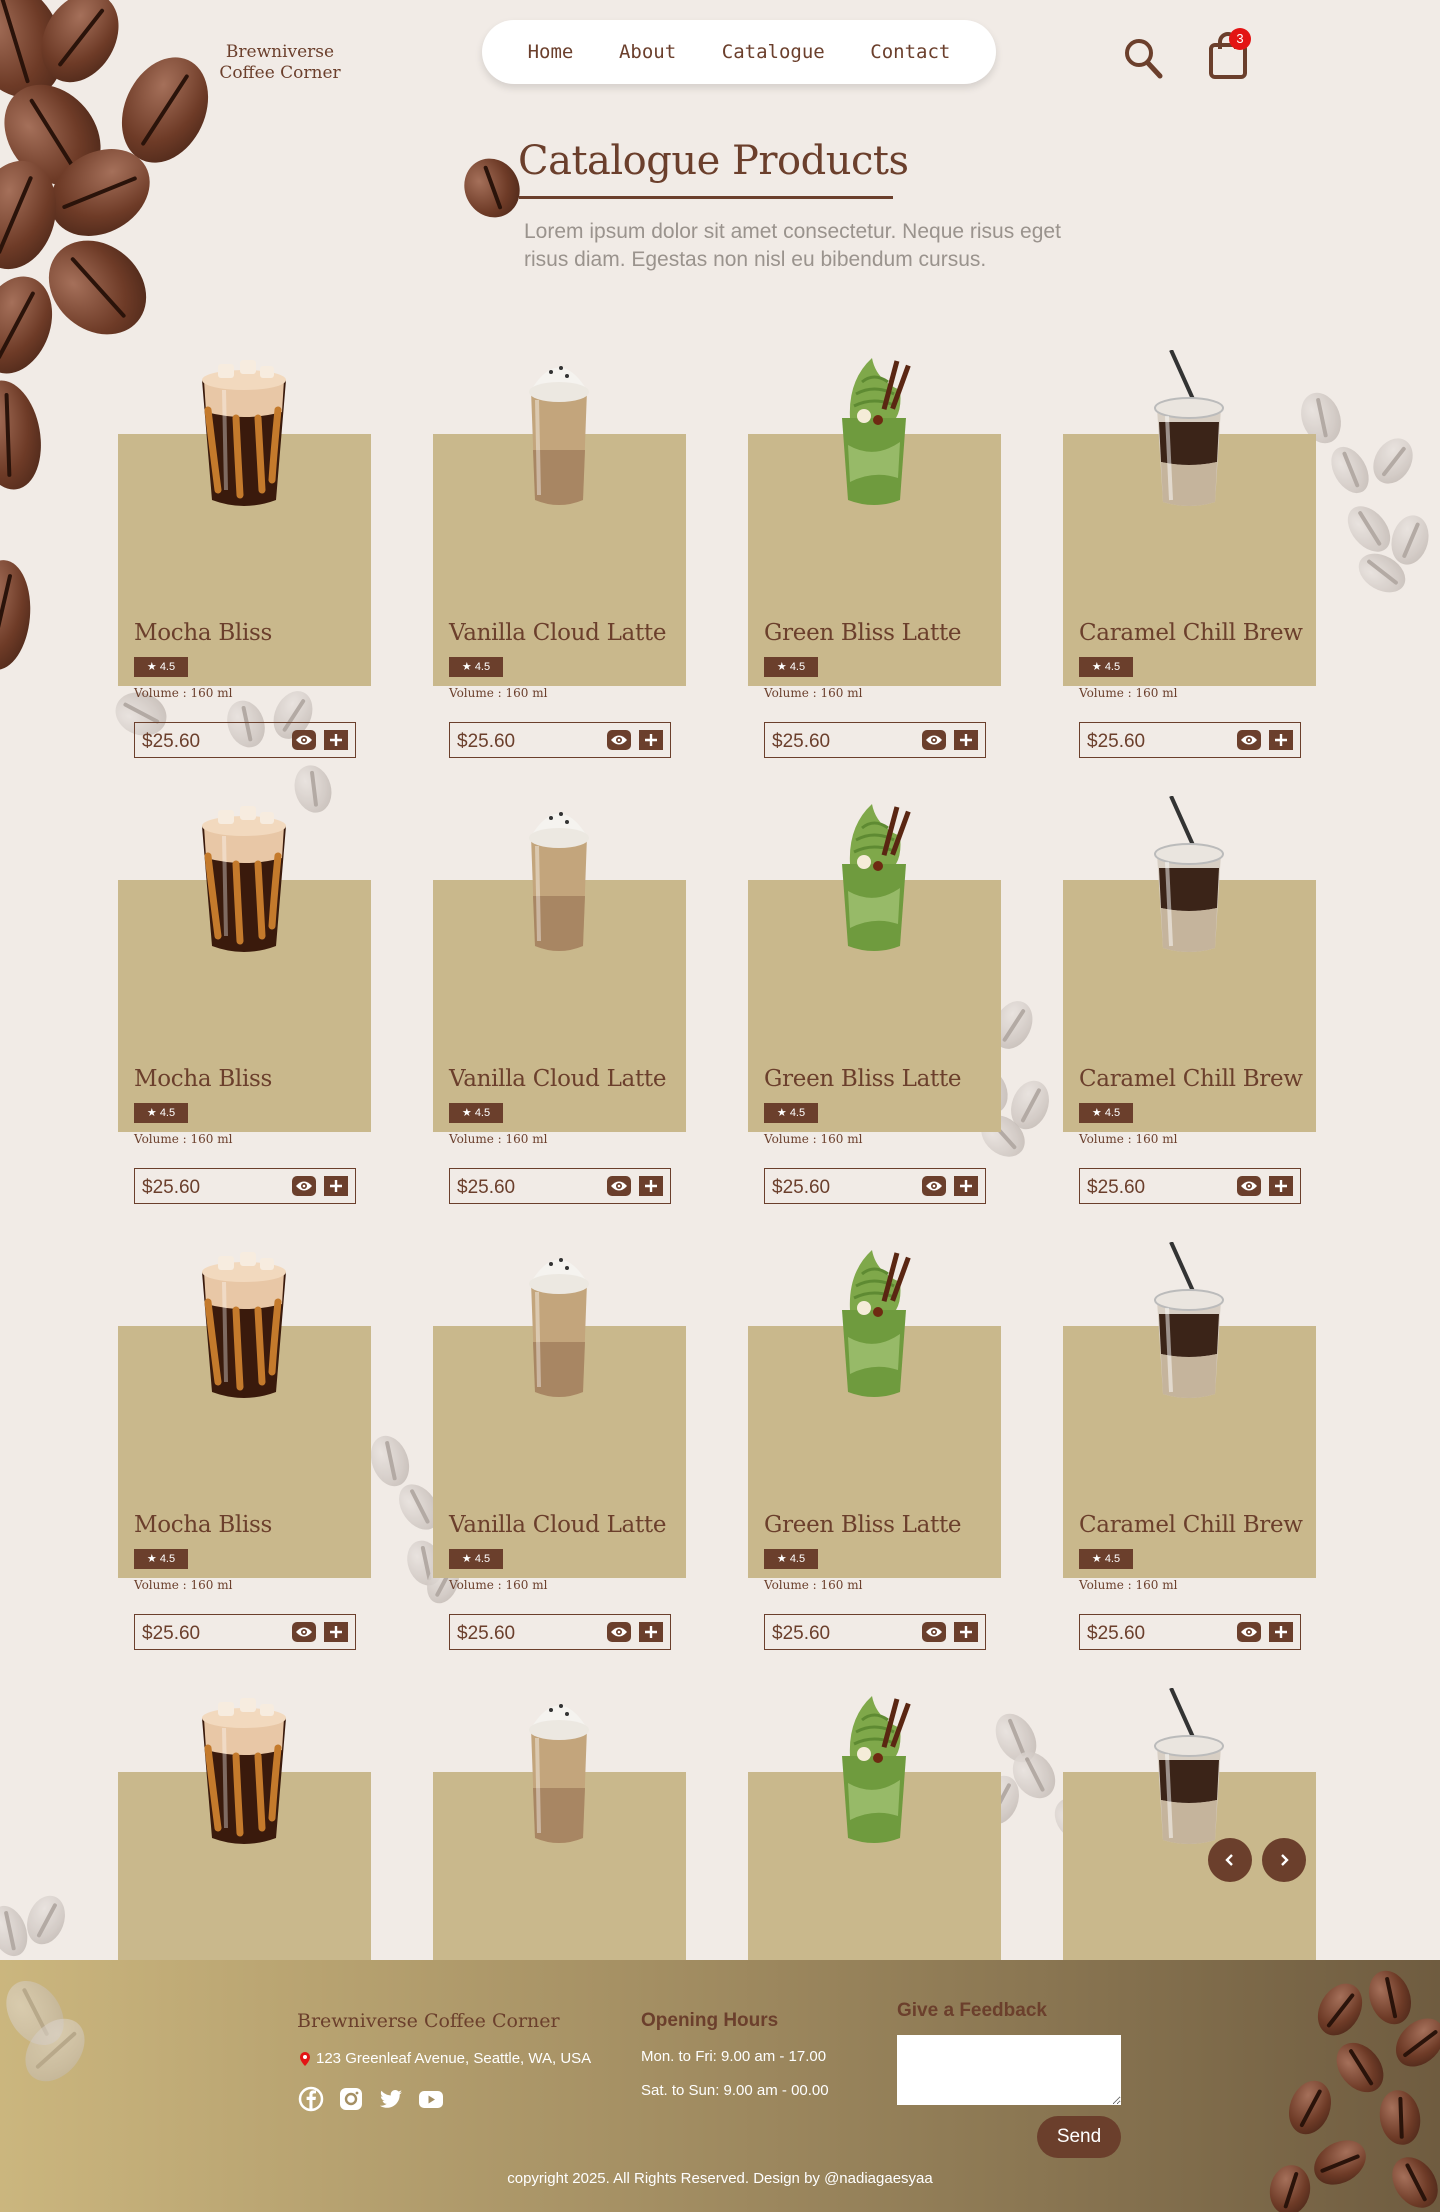 The image size is (1440, 2212). I want to click on facebook-icon, so click(311, 2099).